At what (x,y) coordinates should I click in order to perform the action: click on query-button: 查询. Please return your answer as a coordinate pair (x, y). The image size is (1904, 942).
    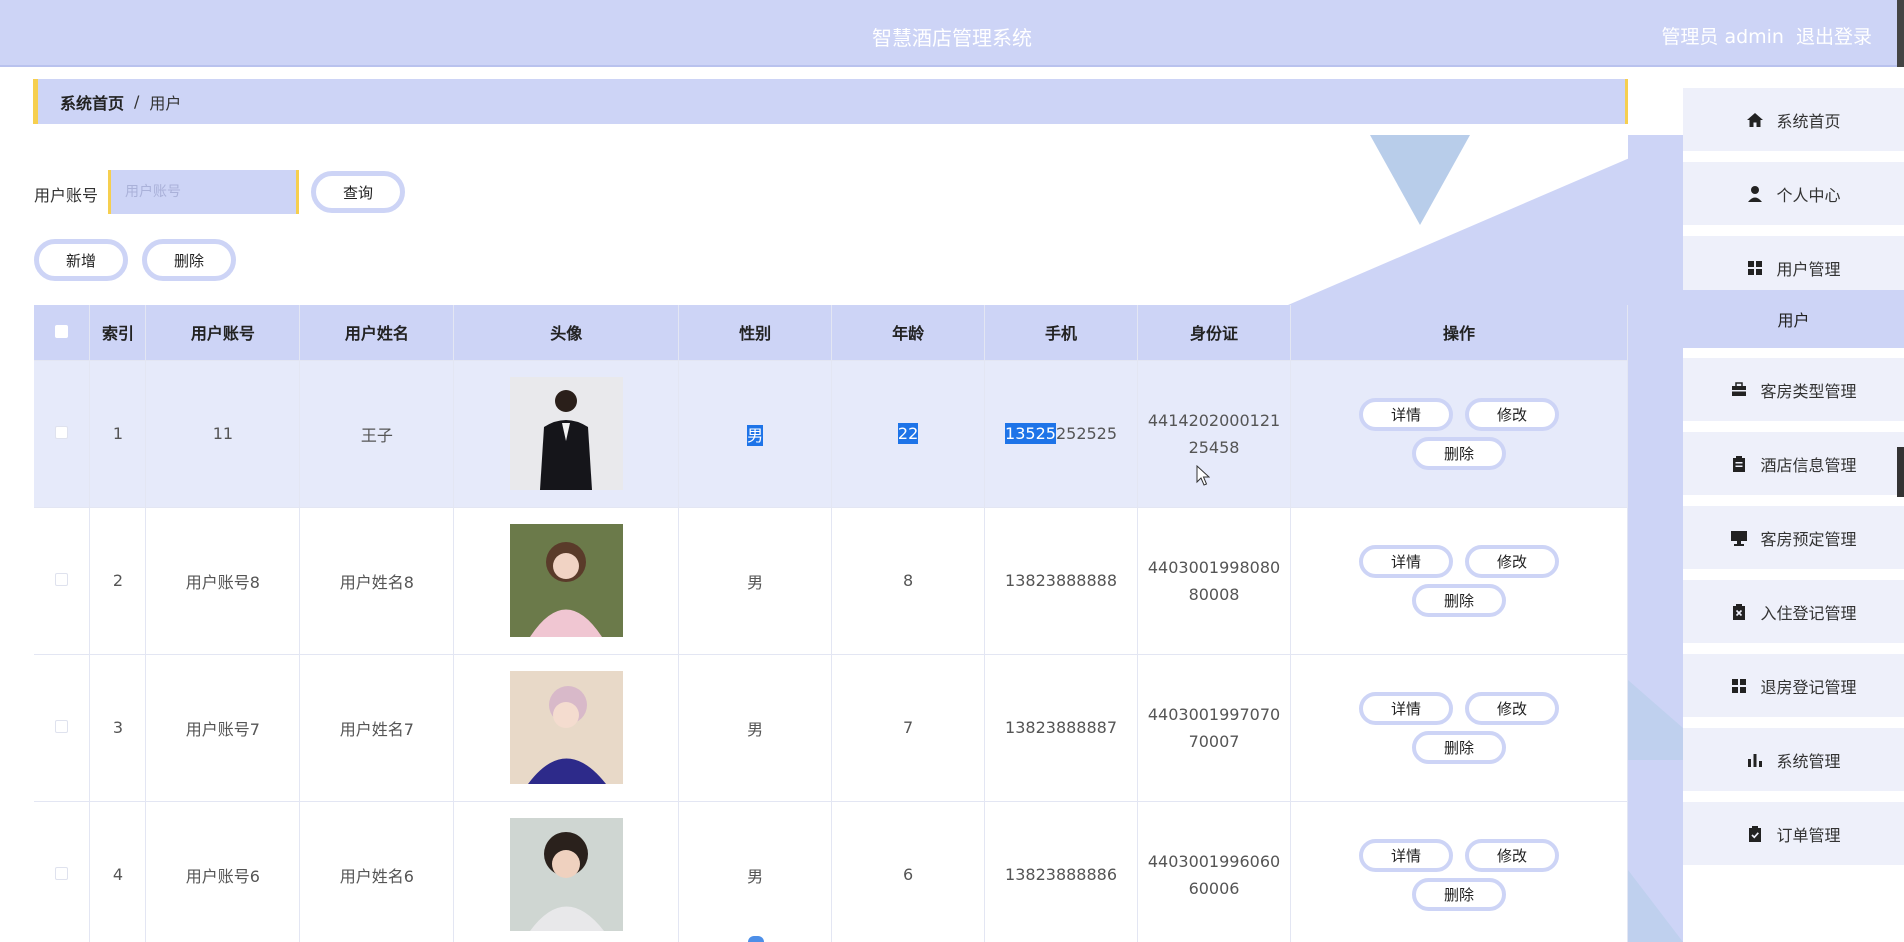
    Looking at the image, I should click on (358, 192).